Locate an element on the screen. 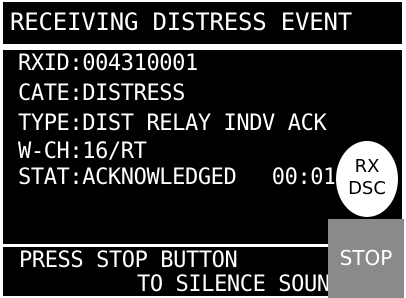  dsc-label: DSC is located at coordinates (367, 188).